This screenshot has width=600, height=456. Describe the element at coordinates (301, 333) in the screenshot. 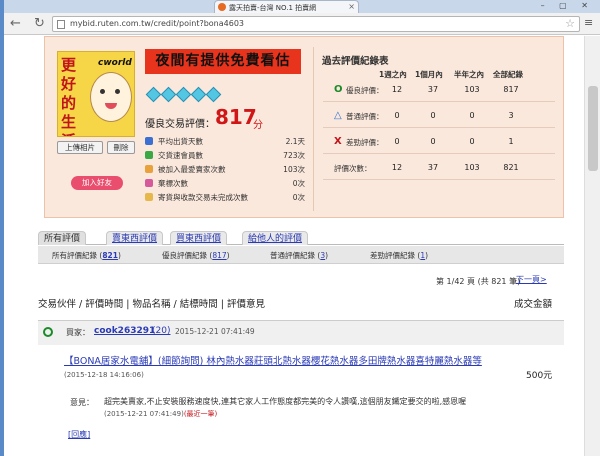

I see `record-header: 買家： cook263291 (20) 2015-12-21 07:41:49` at that location.